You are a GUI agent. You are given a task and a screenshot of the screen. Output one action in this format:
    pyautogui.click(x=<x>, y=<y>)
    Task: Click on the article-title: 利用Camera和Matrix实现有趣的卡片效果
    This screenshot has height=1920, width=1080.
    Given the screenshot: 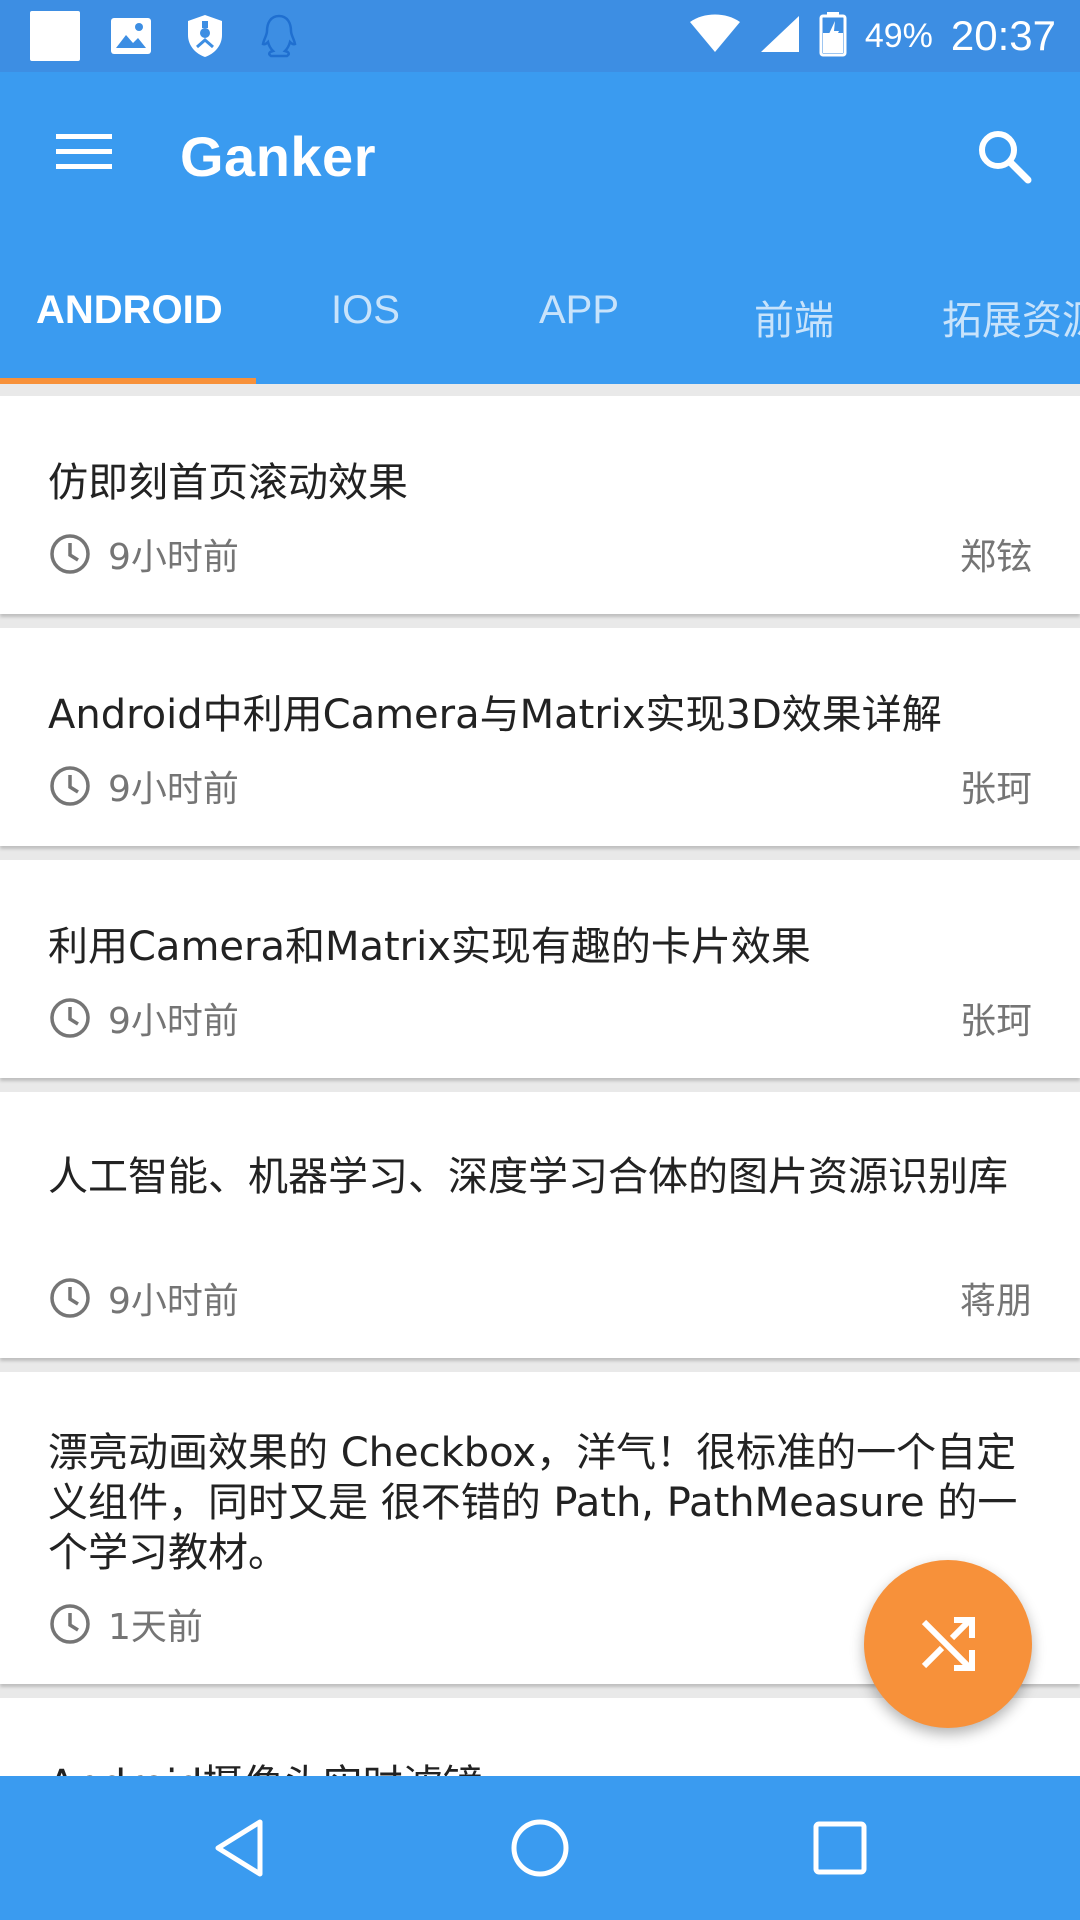 What is the action you would take?
    pyautogui.click(x=429, y=947)
    